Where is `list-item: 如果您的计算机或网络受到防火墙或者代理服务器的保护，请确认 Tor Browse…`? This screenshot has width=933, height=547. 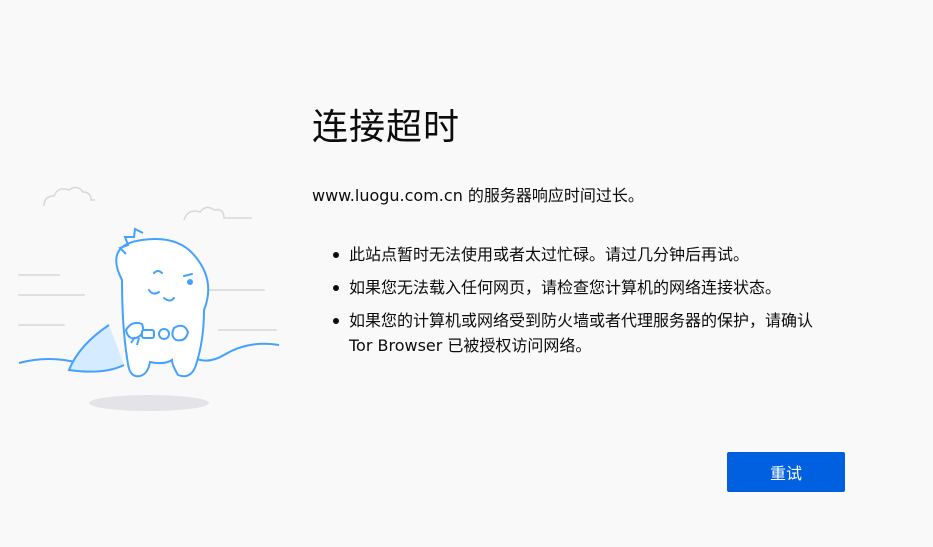
list-item: 如果您的计算机或网络受到防火墙或者代理服务器的保护，请确认 Tor Browse… is located at coordinates (567, 333).